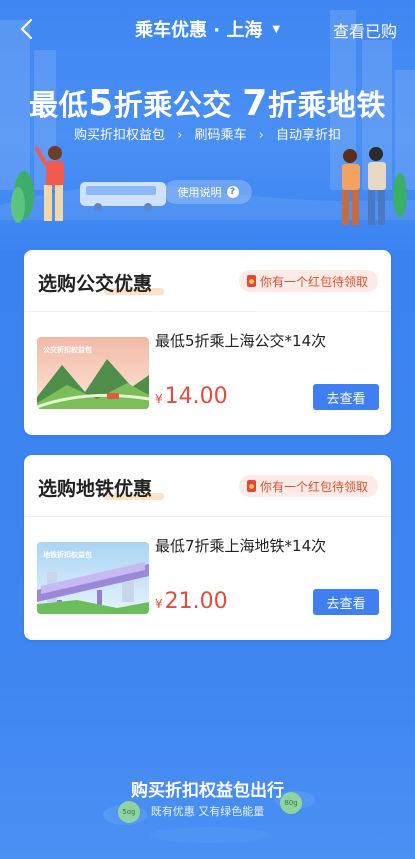  What do you see at coordinates (95, 284) in the screenshot?
I see `card-title: 选购公交优惠` at bounding box center [95, 284].